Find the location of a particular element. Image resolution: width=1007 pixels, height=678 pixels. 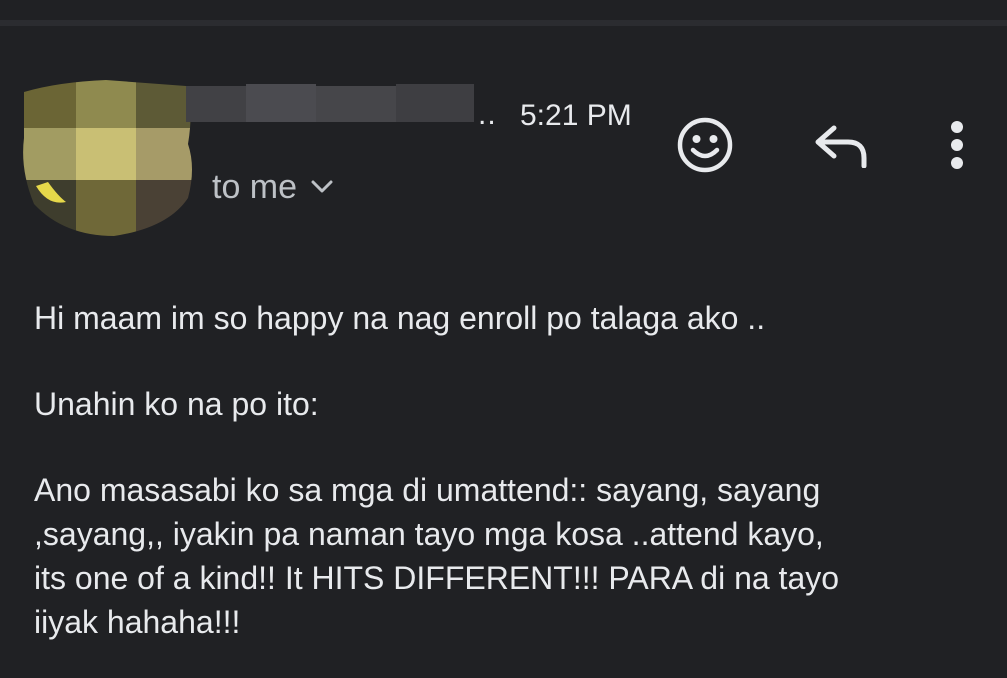

sender-name-ellipsis: .. is located at coordinates (487, 114).